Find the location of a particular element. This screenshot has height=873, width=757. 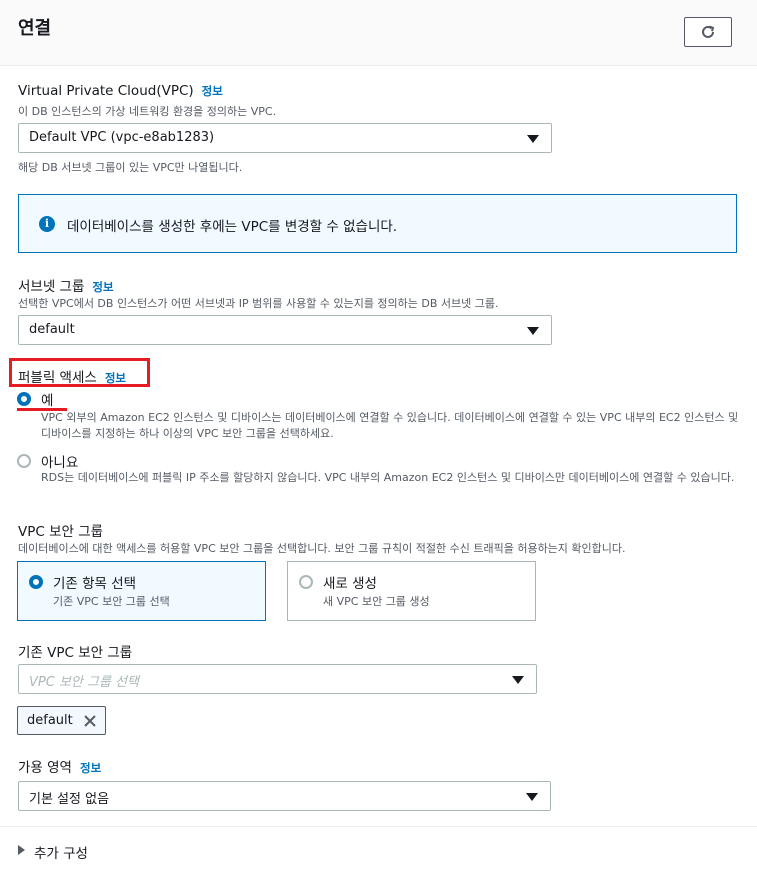

availability-zone-select: 기본 설정 없음 is located at coordinates (284, 796).